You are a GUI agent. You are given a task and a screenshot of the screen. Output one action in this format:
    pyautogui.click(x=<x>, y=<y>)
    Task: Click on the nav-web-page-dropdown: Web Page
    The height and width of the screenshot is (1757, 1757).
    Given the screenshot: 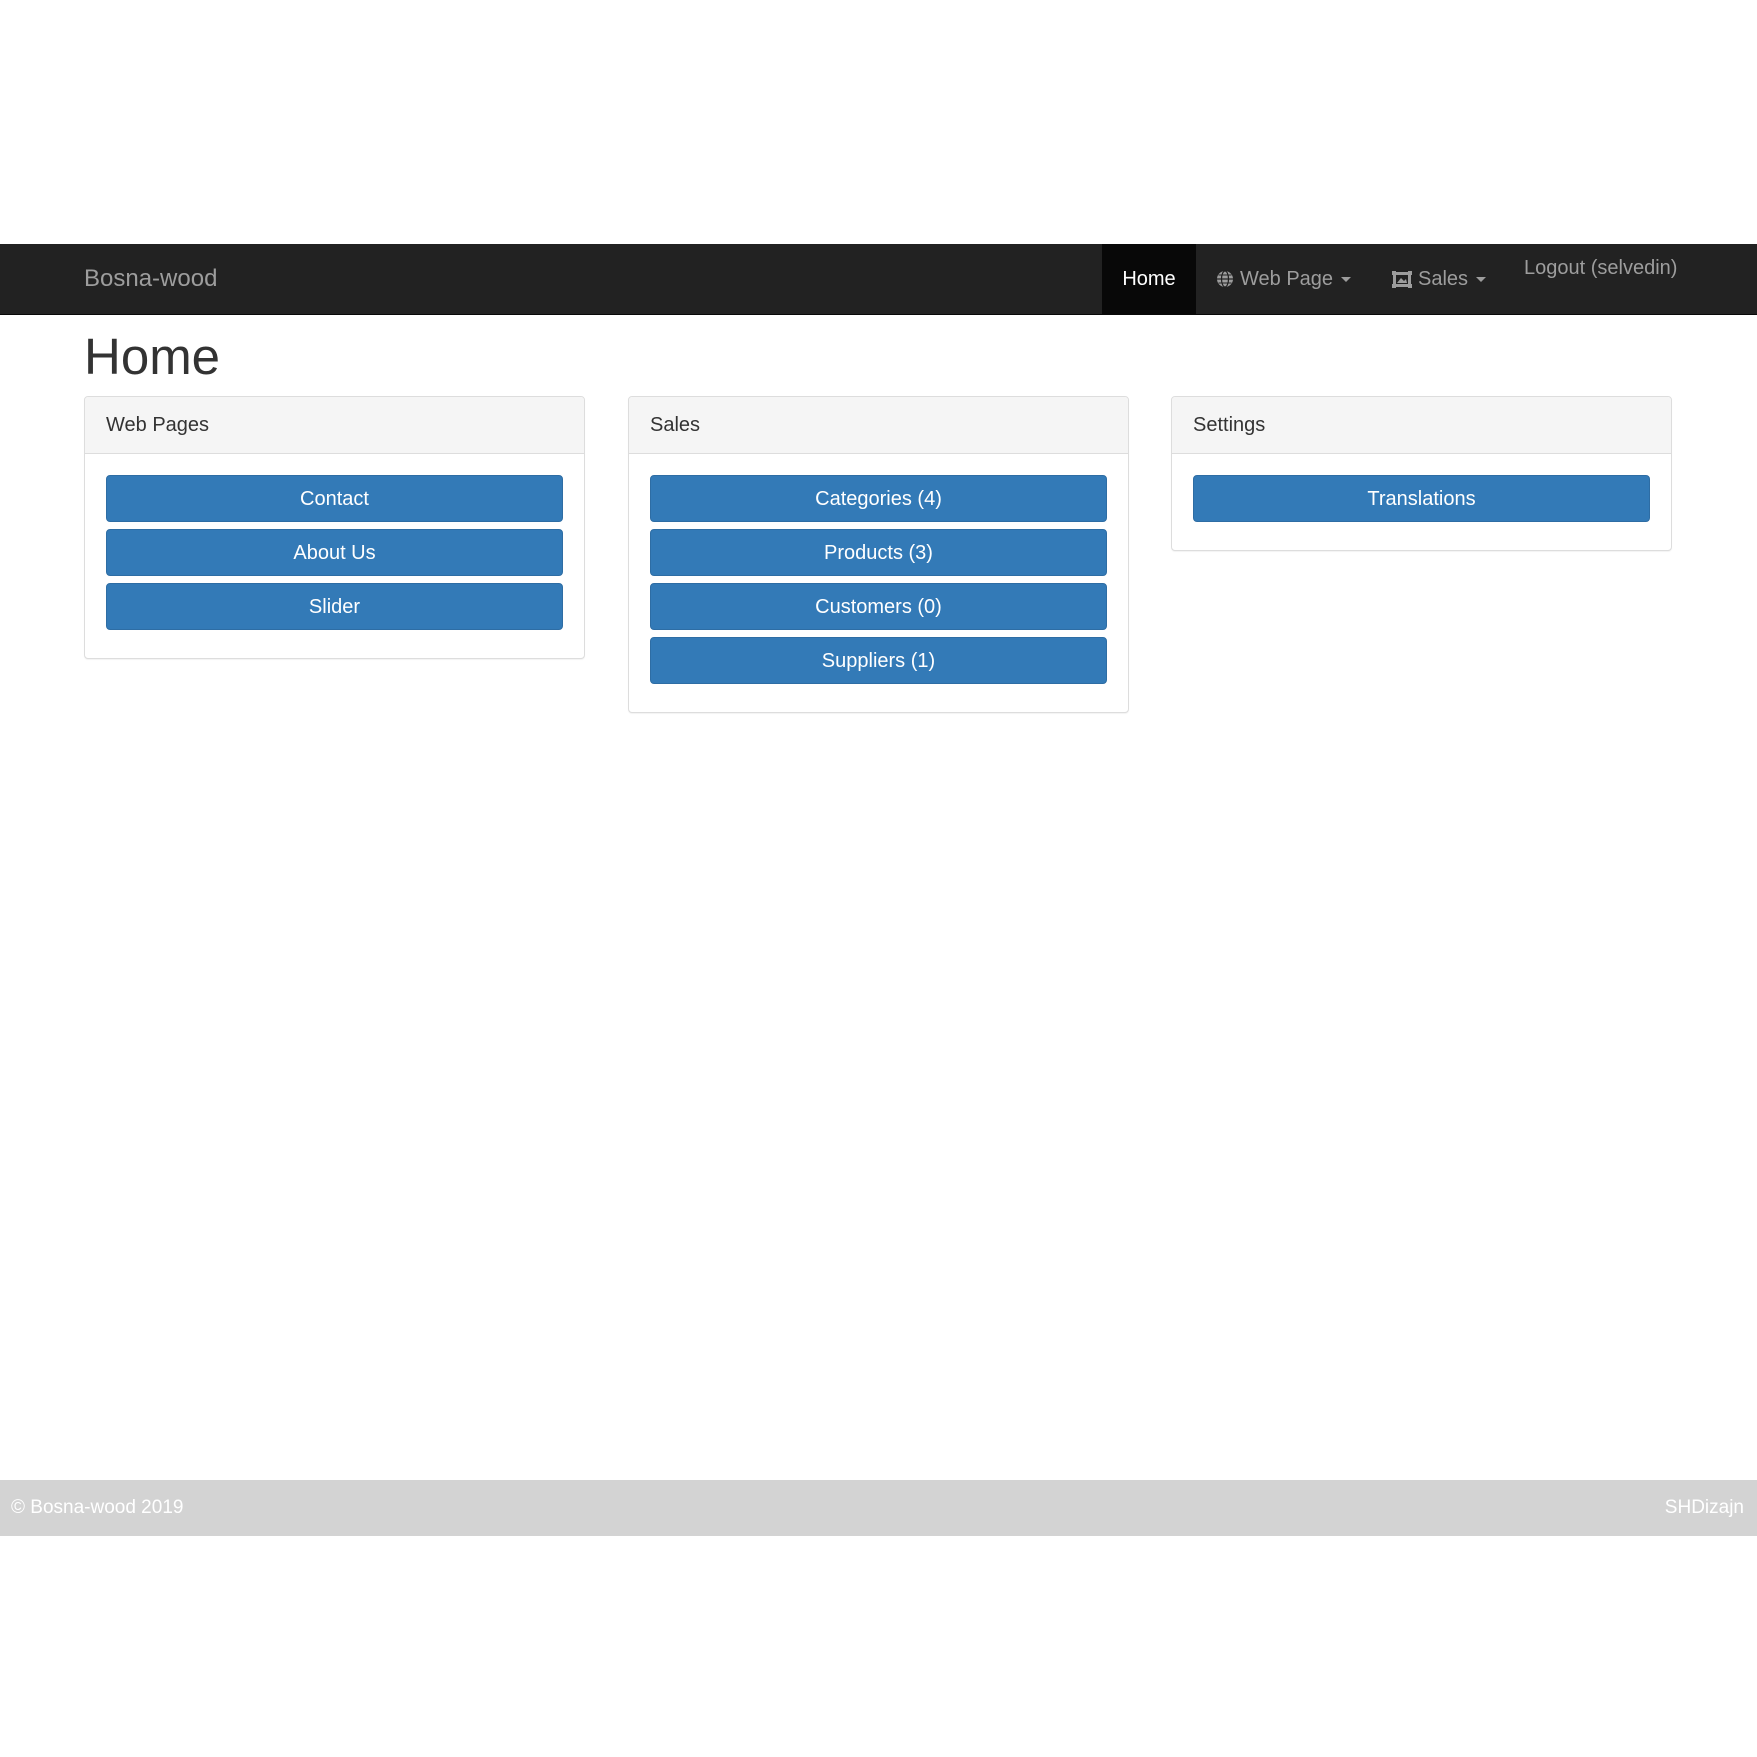 What is the action you would take?
    pyautogui.click(x=1284, y=280)
    